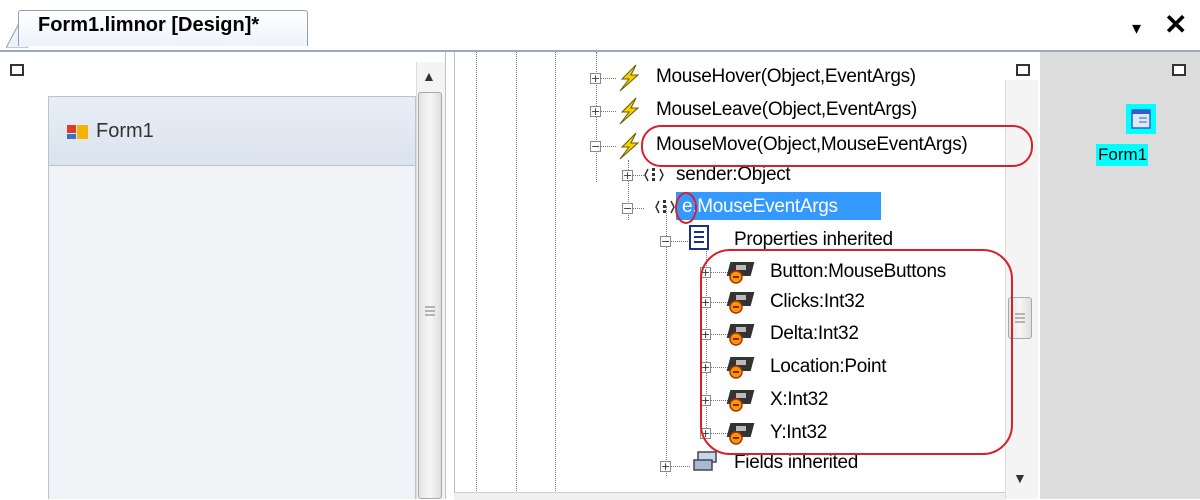 This screenshot has width=1200, height=500. I want to click on scroll-down-icon: ▼, so click(1020, 478).